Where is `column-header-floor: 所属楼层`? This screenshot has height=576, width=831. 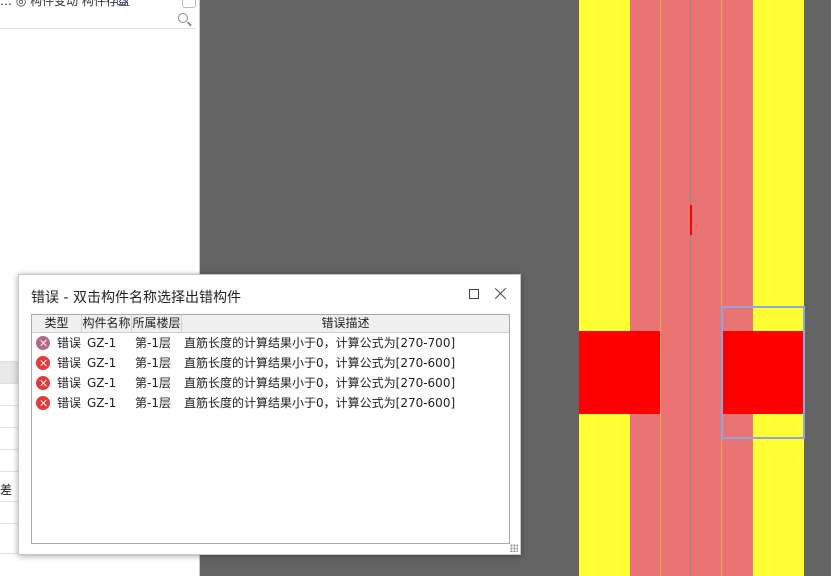 column-header-floor: 所属楼层 is located at coordinates (157, 323).